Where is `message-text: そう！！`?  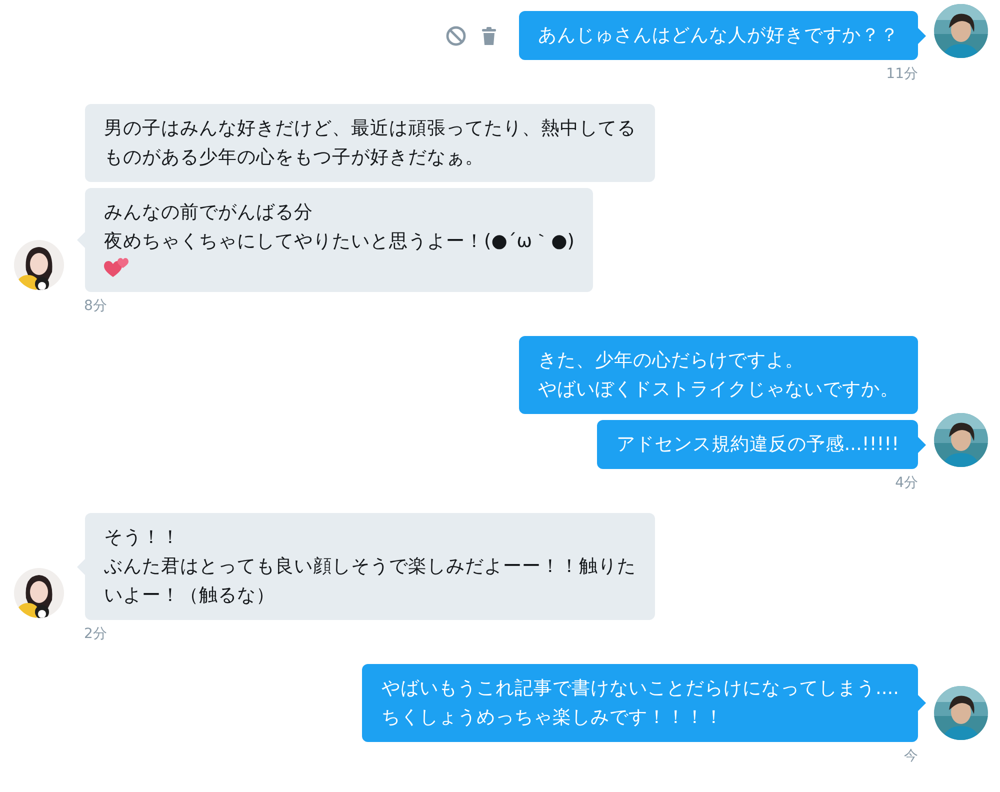 message-text: そう！！ is located at coordinates (142, 538).